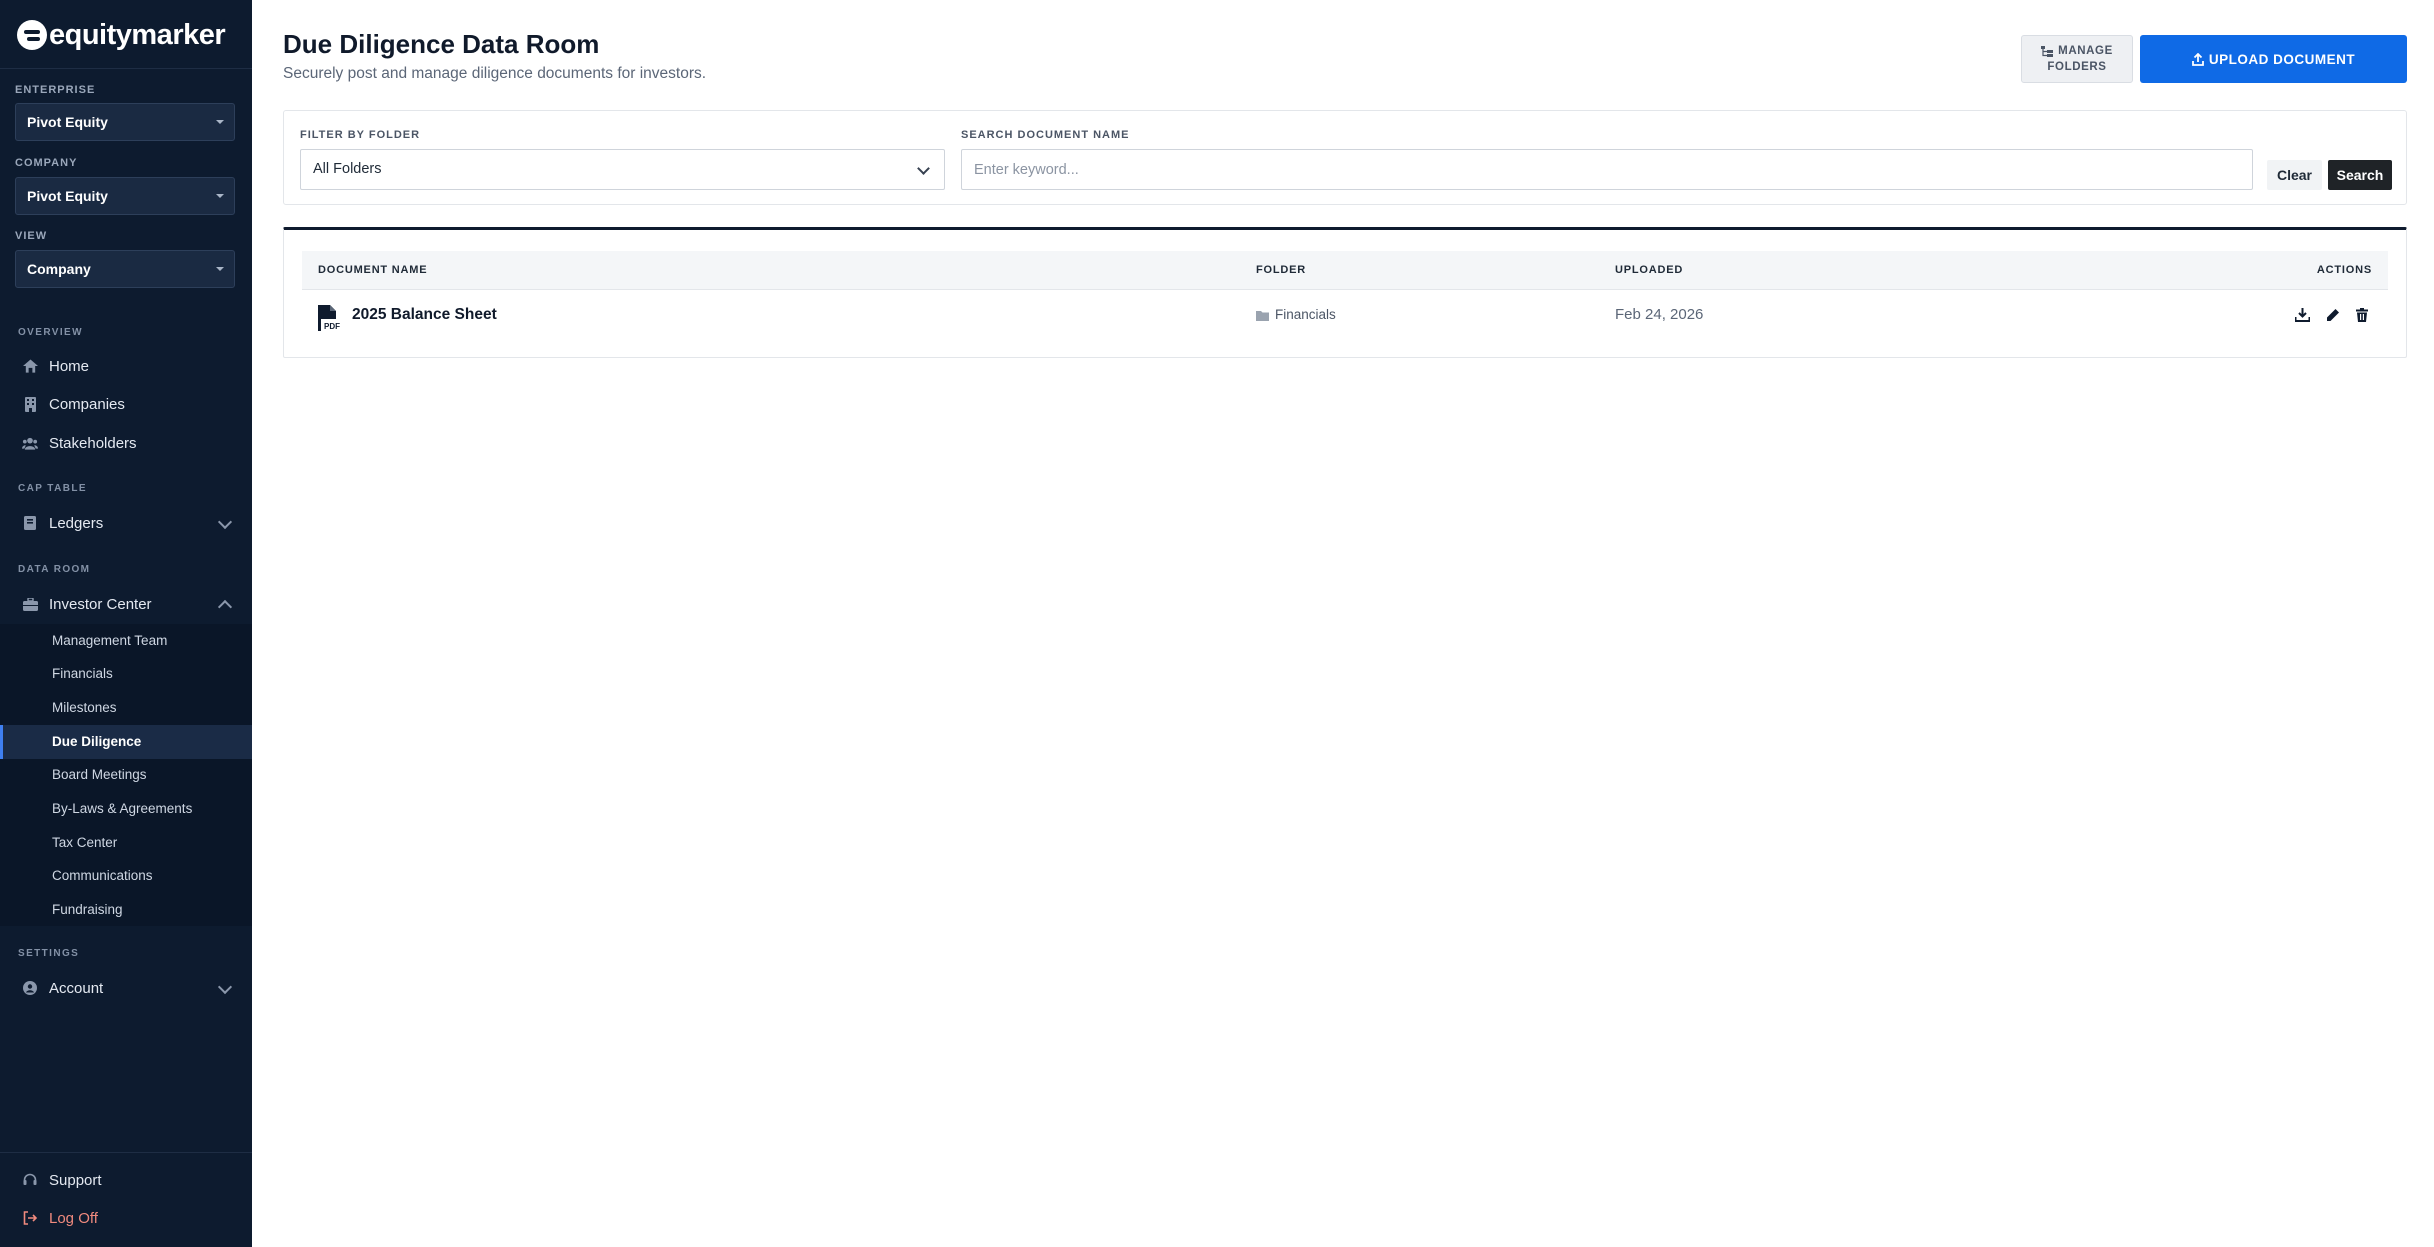 This screenshot has width=2434, height=1247. What do you see at coordinates (1281, 270) in the screenshot?
I see `column-header-folder: FOLDER` at bounding box center [1281, 270].